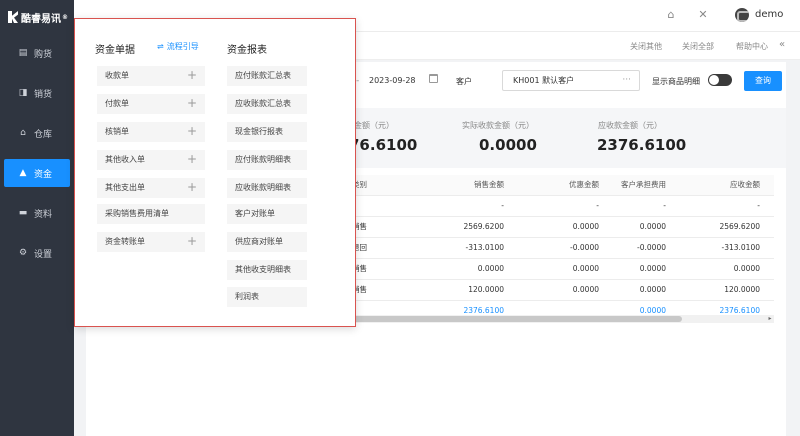  Describe the element at coordinates (485, 247) in the screenshot. I see `table-cell: -313.0100` at that location.